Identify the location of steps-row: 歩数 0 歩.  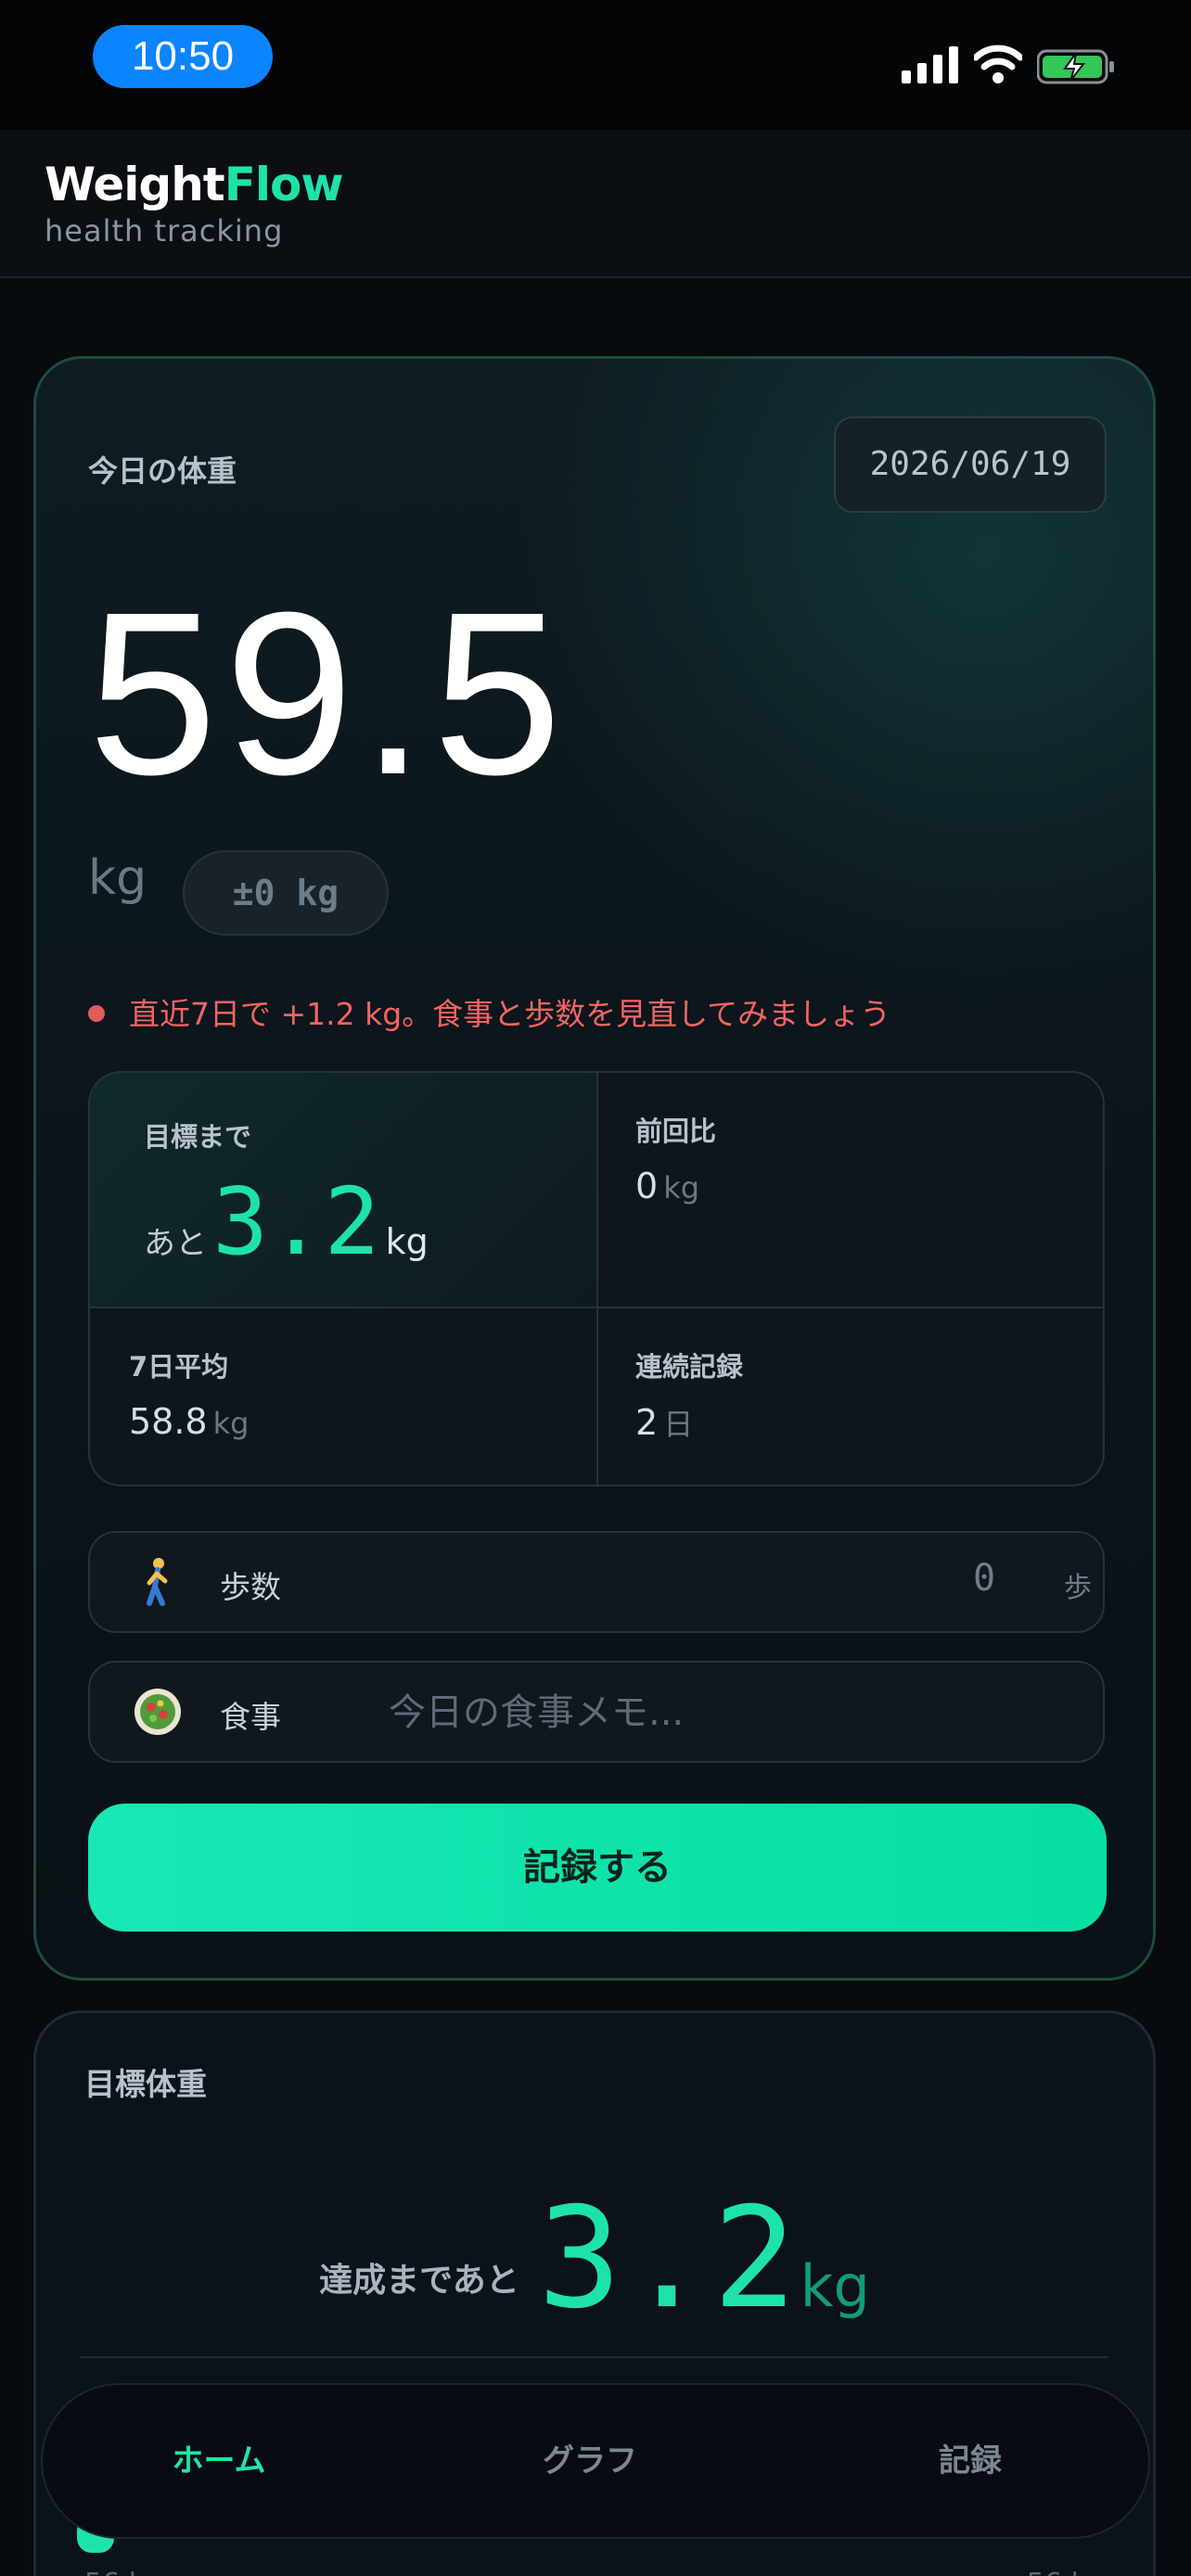
(597, 1582).